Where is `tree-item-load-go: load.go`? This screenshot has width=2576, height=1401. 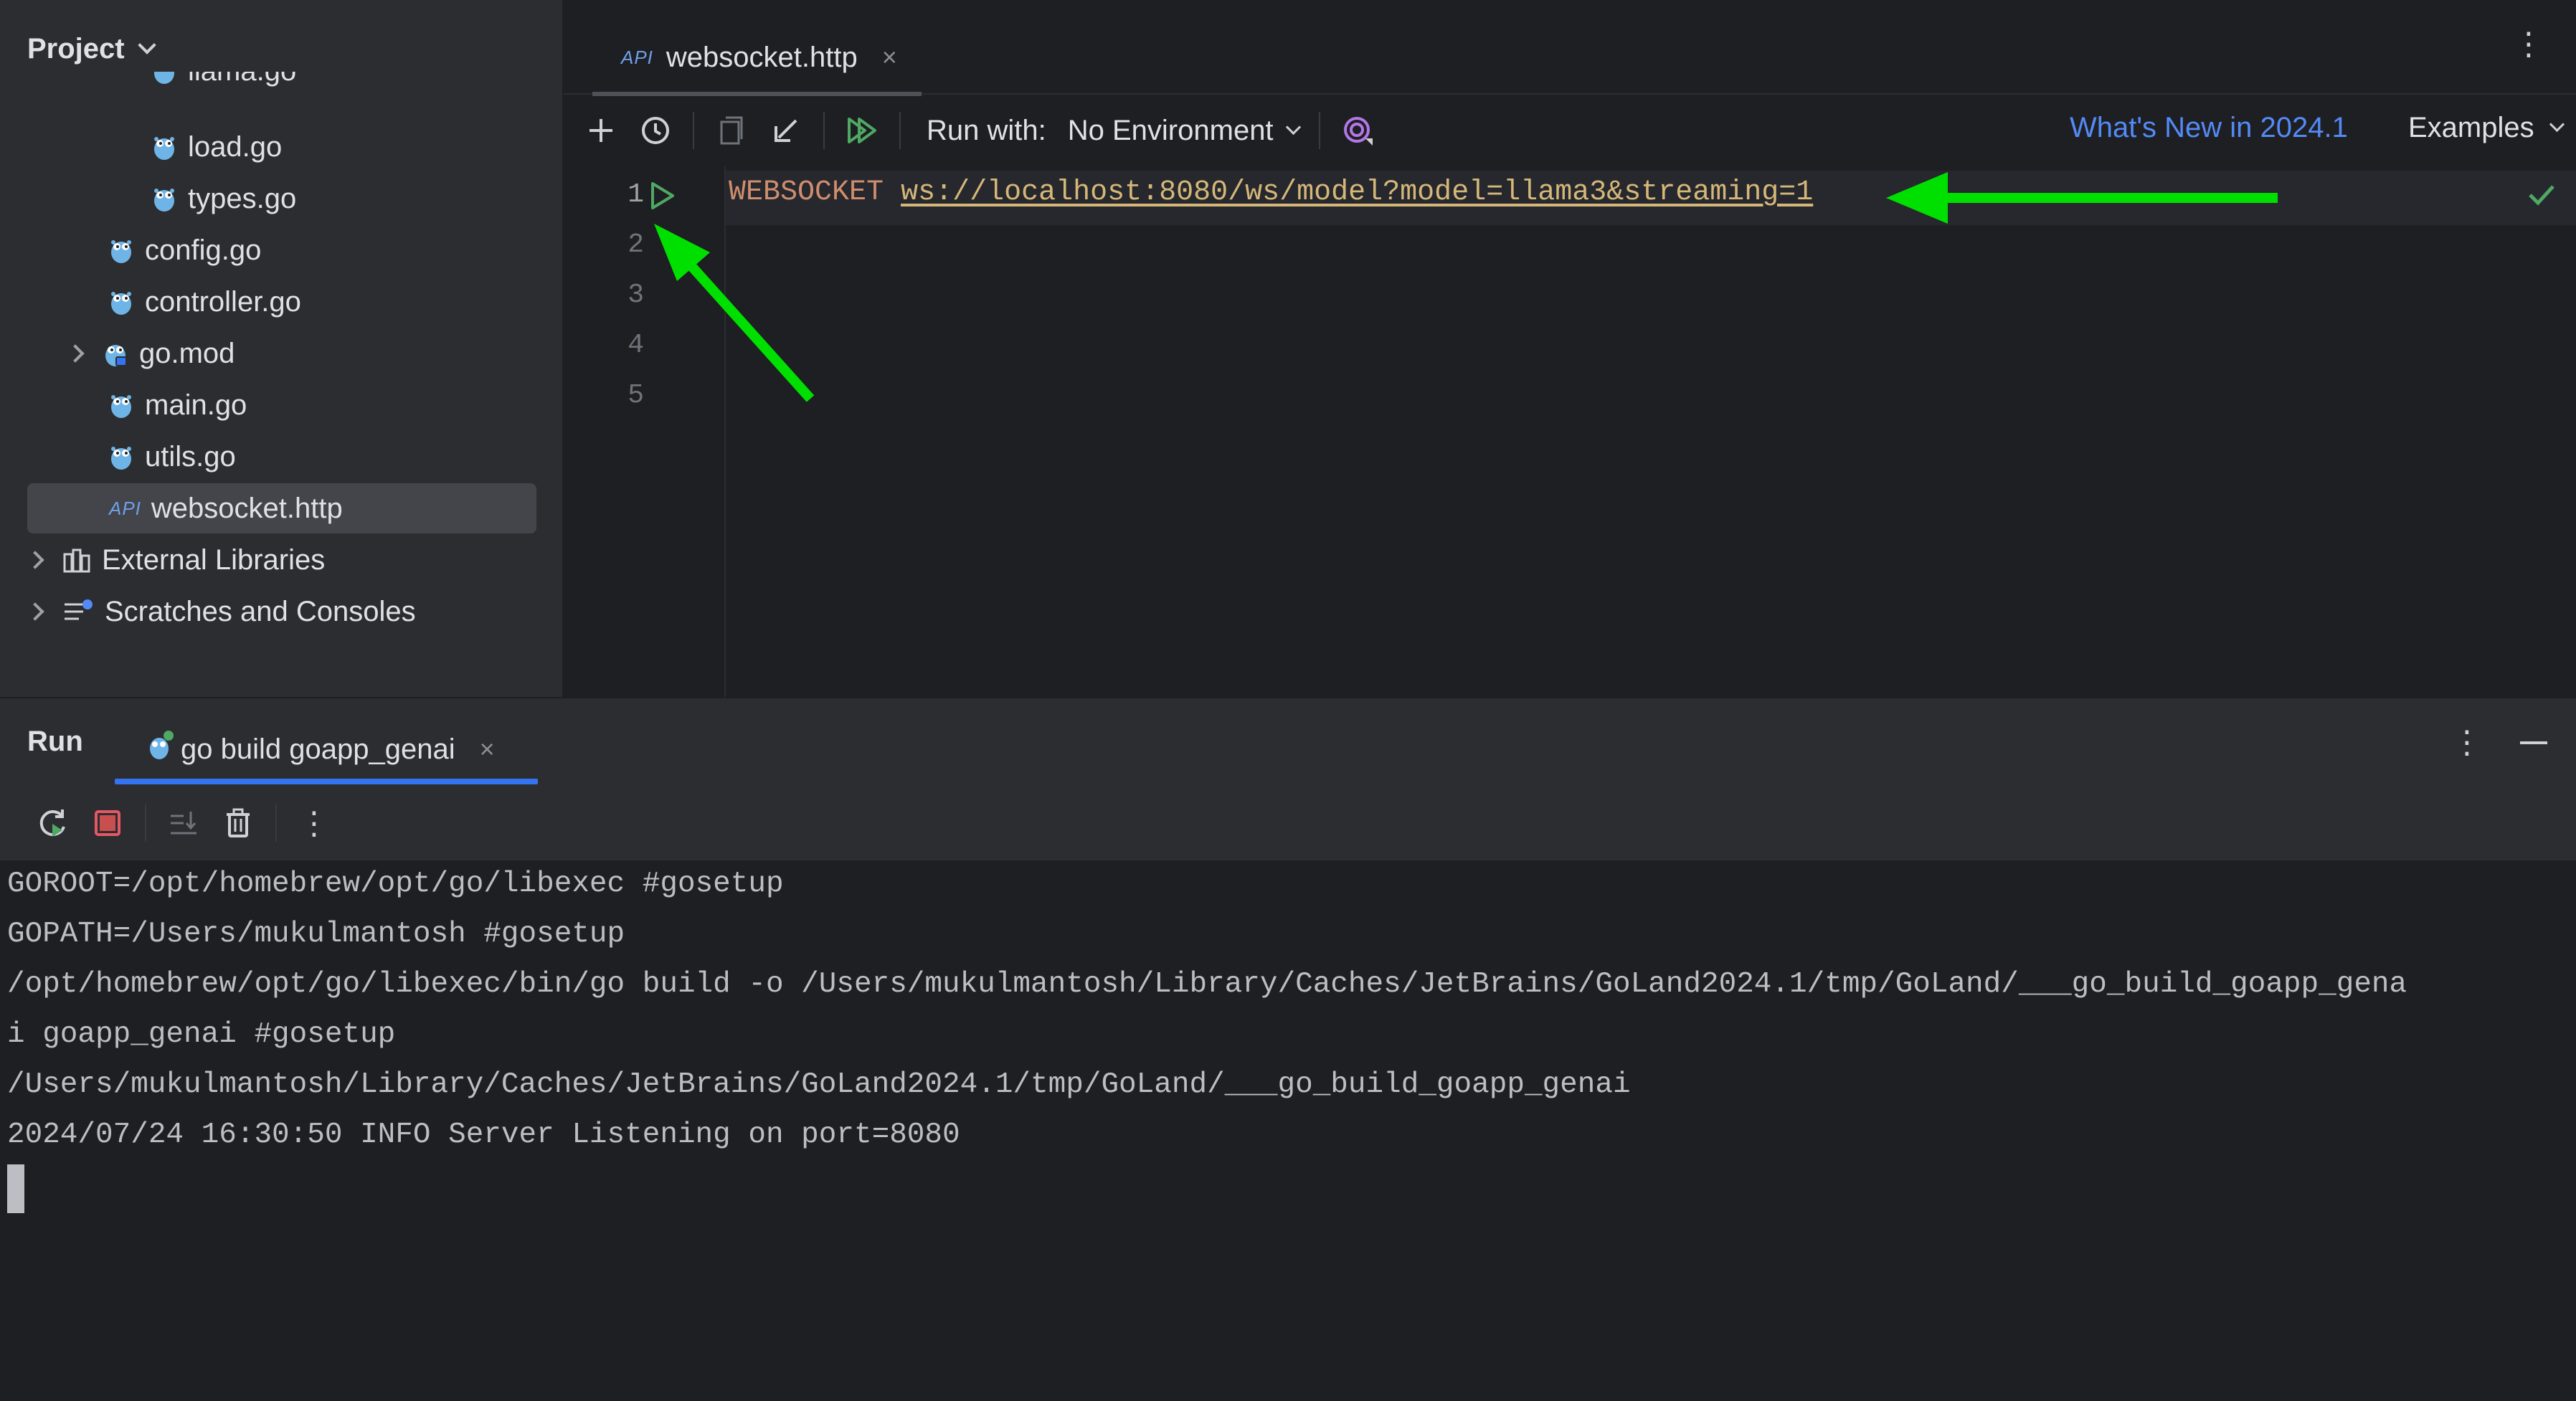 tree-item-load-go: load.go is located at coordinates (217, 147).